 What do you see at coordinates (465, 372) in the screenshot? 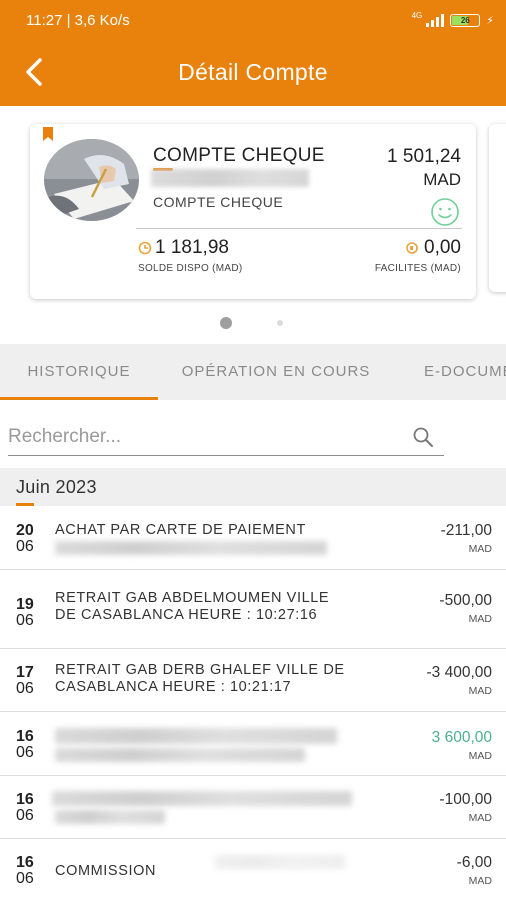
I see `tab-e-documents: E-DOCUMENTS` at bounding box center [465, 372].